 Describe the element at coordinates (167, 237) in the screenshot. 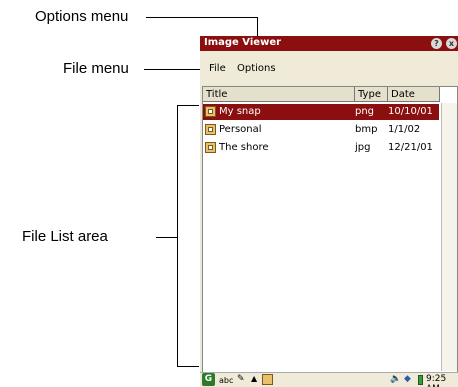

I see `list-callout-line-h` at that location.